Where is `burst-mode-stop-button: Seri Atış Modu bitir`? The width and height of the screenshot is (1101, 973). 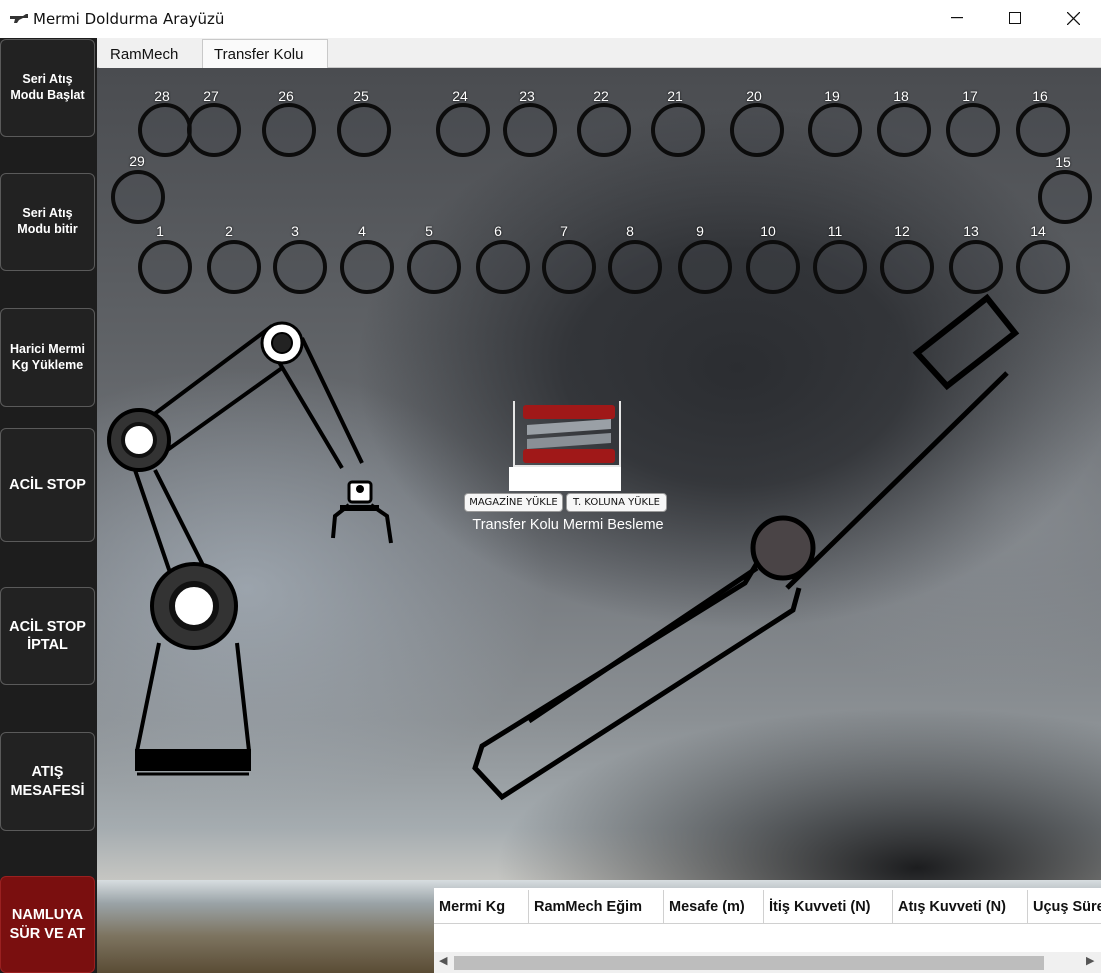
burst-mode-stop-button: Seri Atış Modu bitir is located at coordinates (47, 222).